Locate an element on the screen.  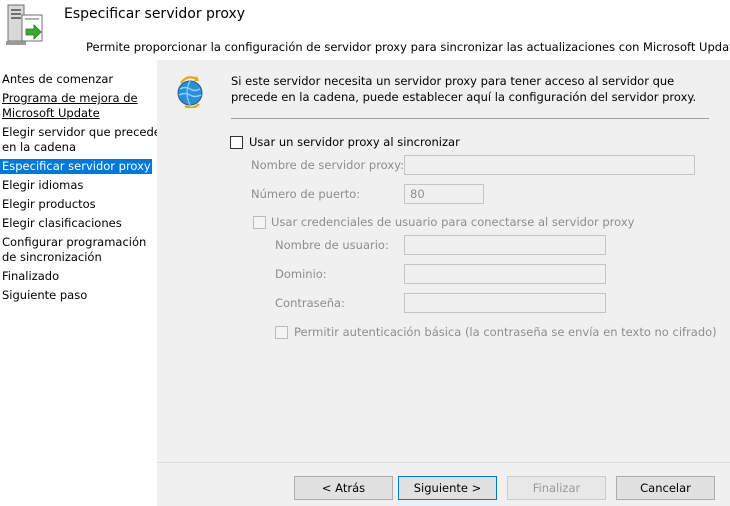
server-name-label: Nombre de servidor proxy: is located at coordinates (327, 165).